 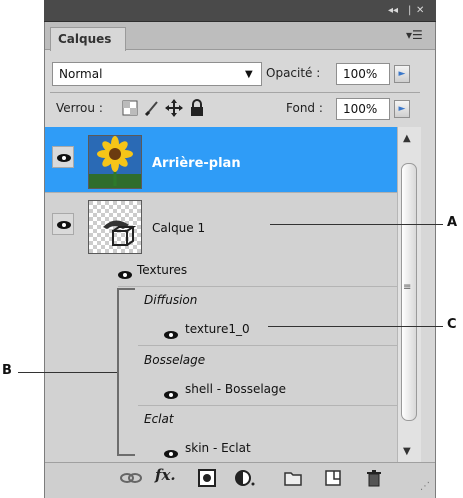 I want to click on scroll-down-icon: ▼, so click(x=407, y=451).